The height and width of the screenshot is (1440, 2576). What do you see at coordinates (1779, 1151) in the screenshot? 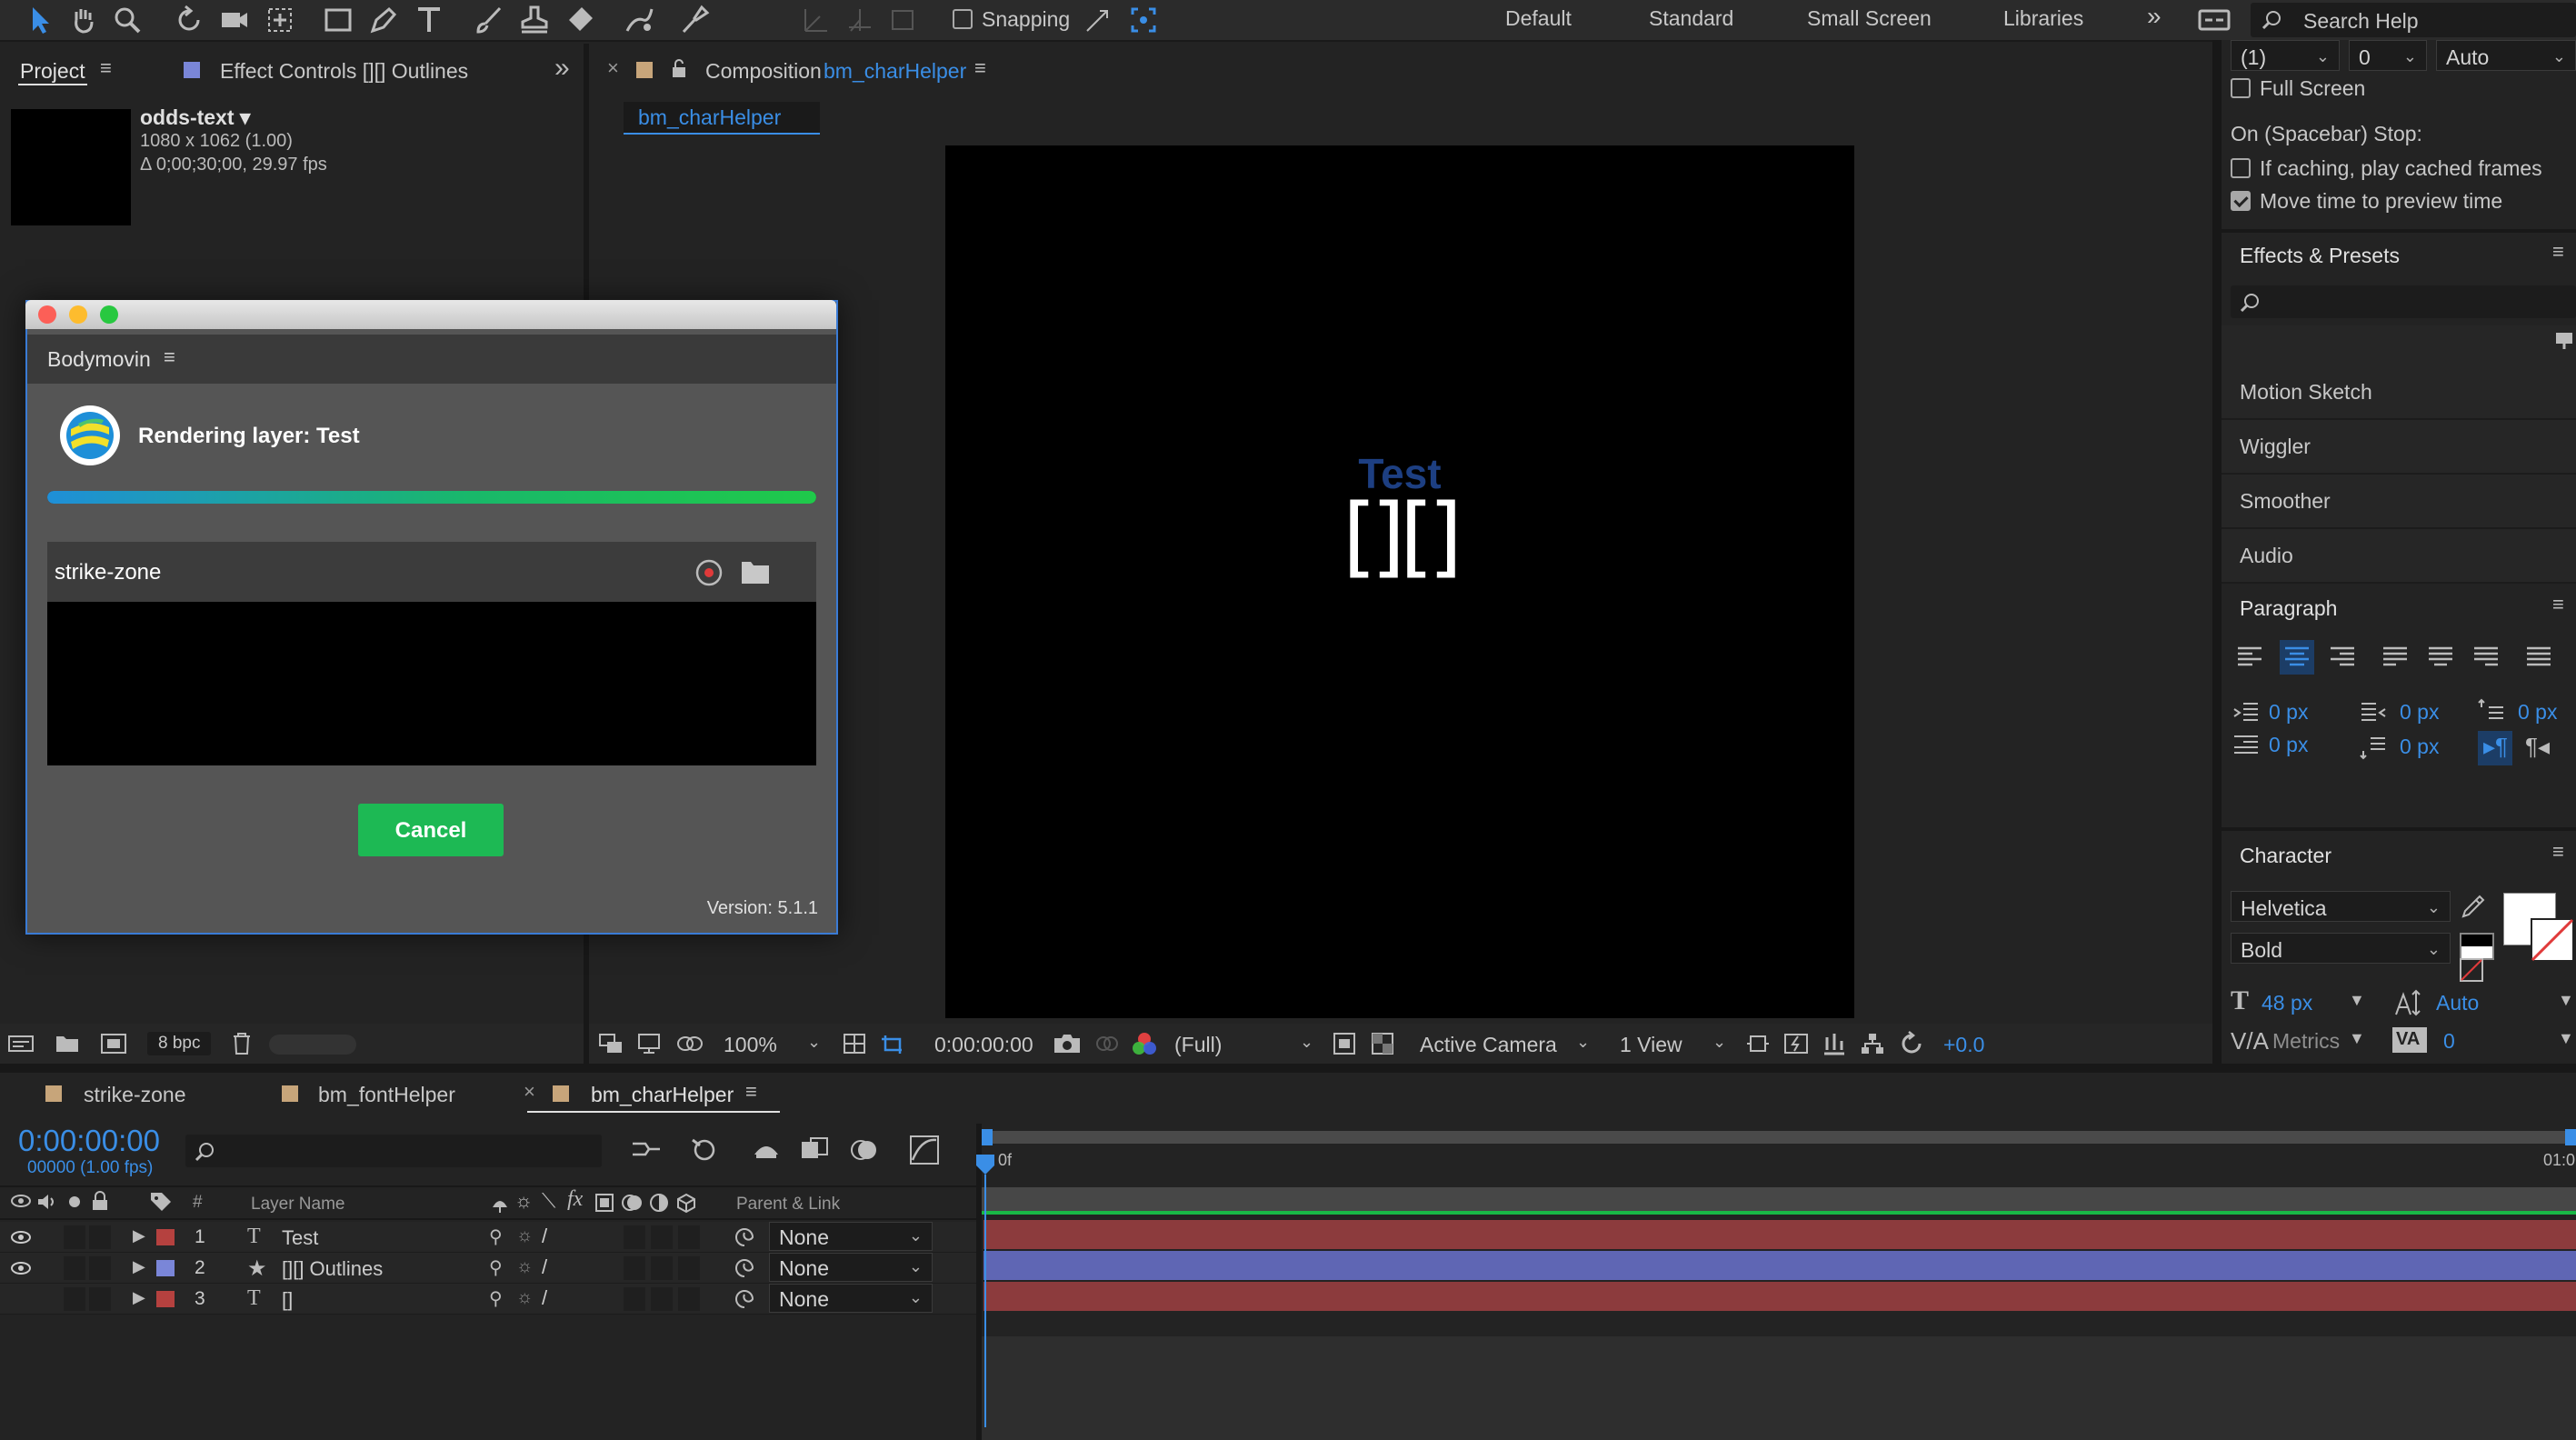
I see `time-ruler-area: 0f 01:0` at bounding box center [1779, 1151].